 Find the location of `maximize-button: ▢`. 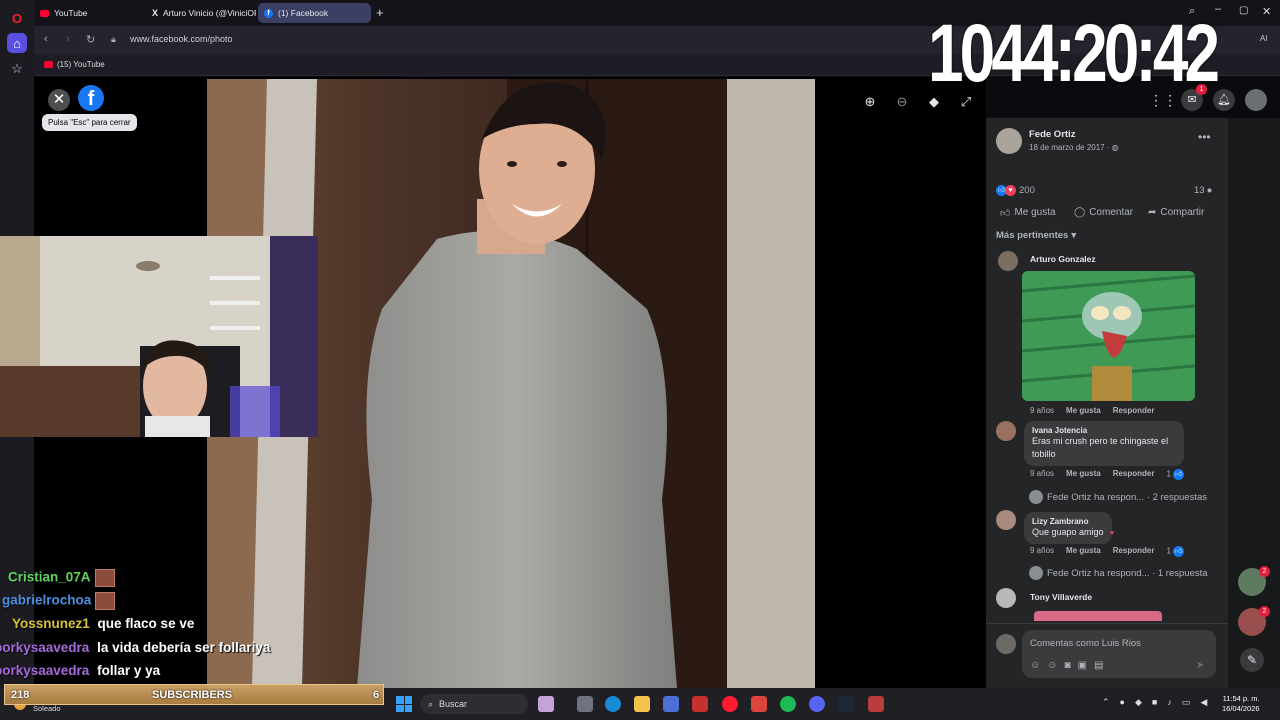

maximize-button: ▢ is located at coordinates (1243, 10).